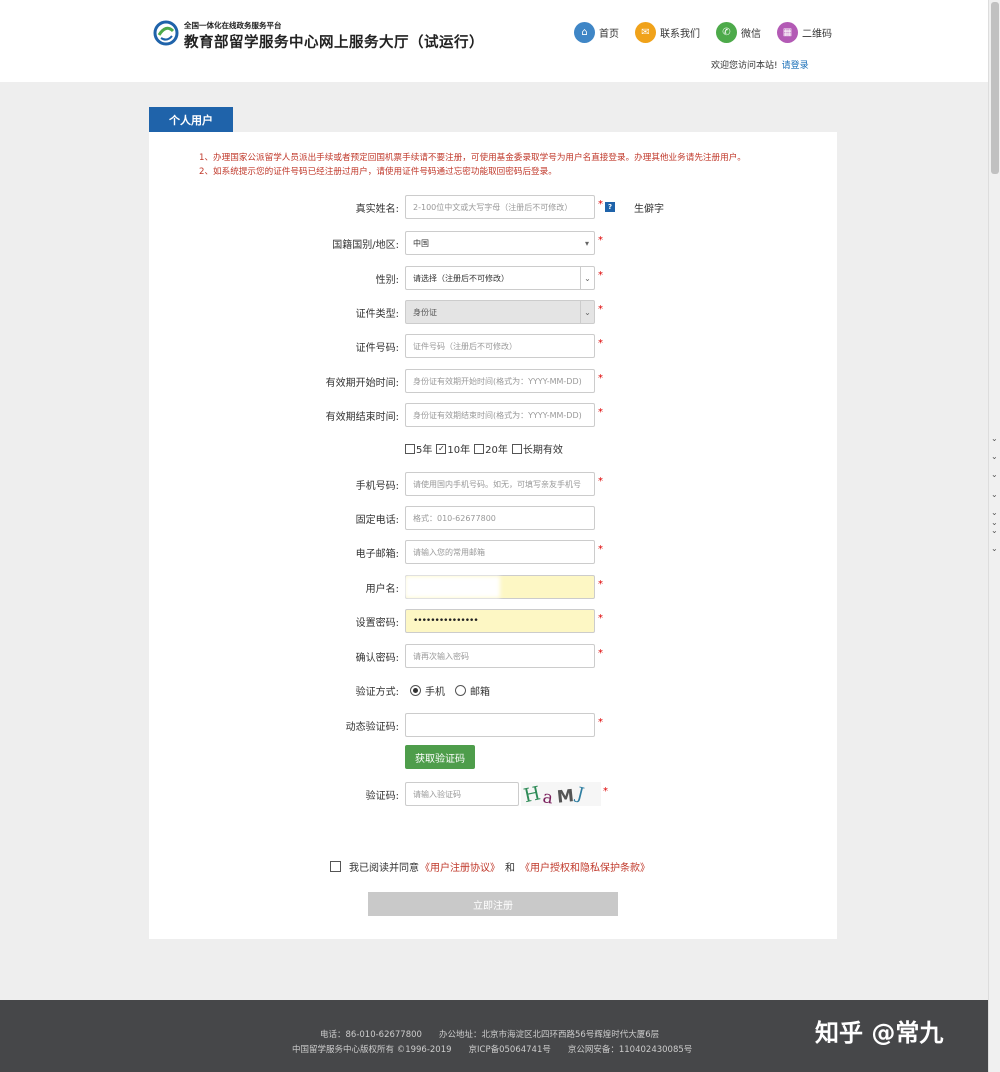 The image size is (1000, 1072). What do you see at coordinates (500, 725) in the screenshot?
I see `dynamic-code-input` at bounding box center [500, 725].